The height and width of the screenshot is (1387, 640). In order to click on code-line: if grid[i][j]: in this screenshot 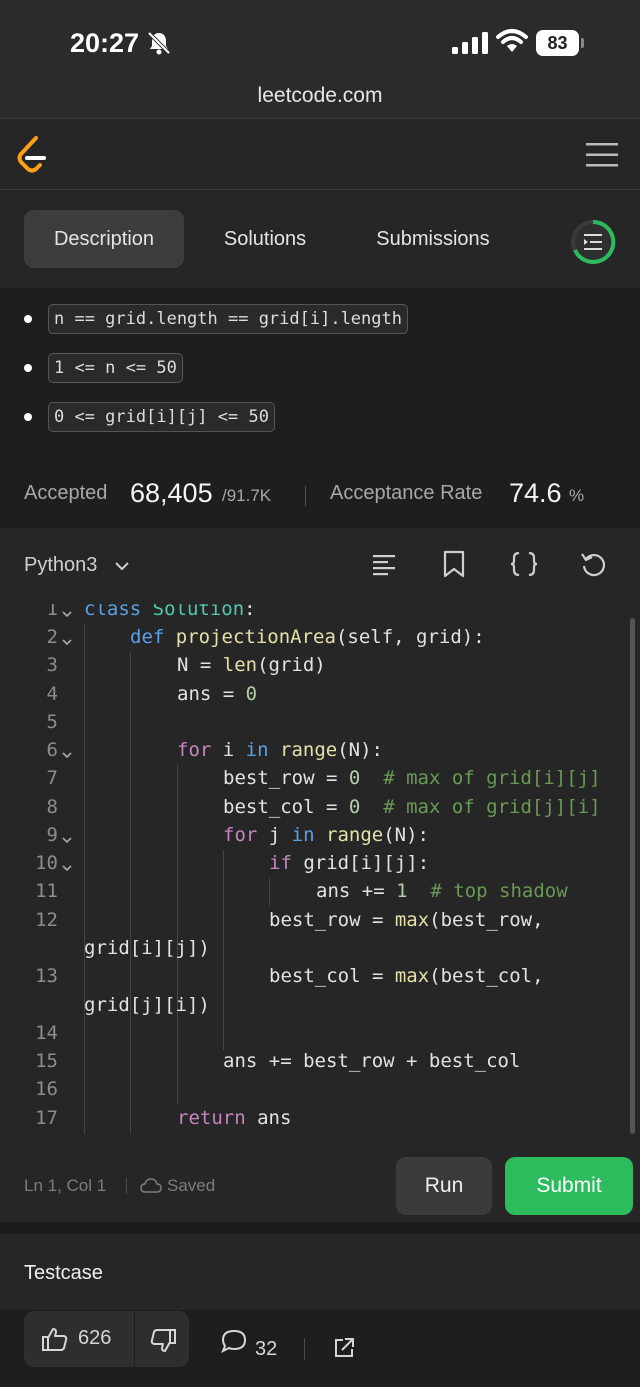, I will do `click(349, 863)`.